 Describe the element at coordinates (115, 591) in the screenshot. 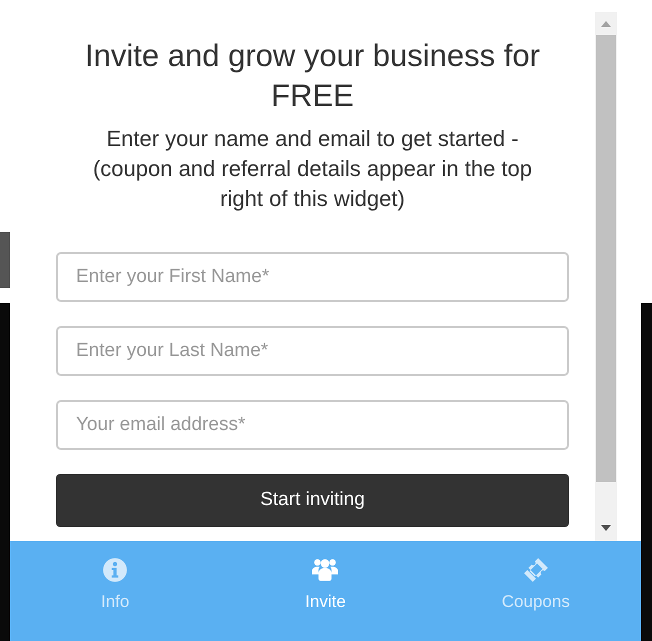

I see `tab: Info` at that location.